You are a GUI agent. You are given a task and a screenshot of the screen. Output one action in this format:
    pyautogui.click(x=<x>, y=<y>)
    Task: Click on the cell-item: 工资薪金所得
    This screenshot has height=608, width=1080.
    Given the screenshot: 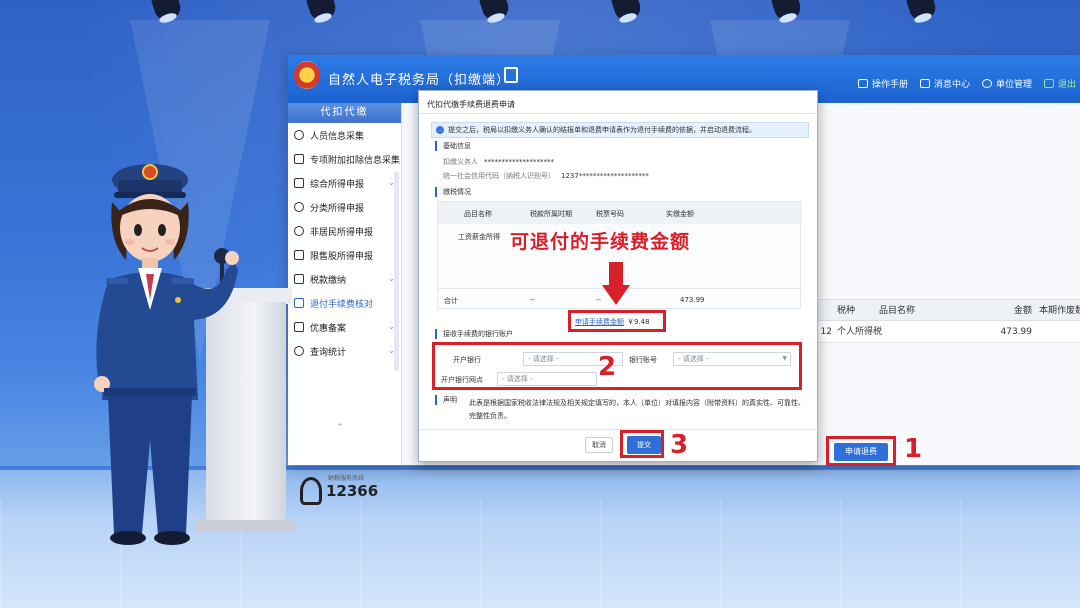 What is the action you would take?
    pyautogui.click(x=479, y=237)
    